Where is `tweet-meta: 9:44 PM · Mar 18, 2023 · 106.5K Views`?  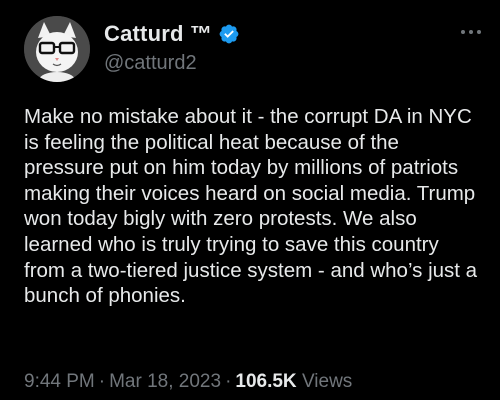
tweet-meta: 9:44 PM · Mar 18, 2023 · 106.5K Views is located at coordinates (188, 382).